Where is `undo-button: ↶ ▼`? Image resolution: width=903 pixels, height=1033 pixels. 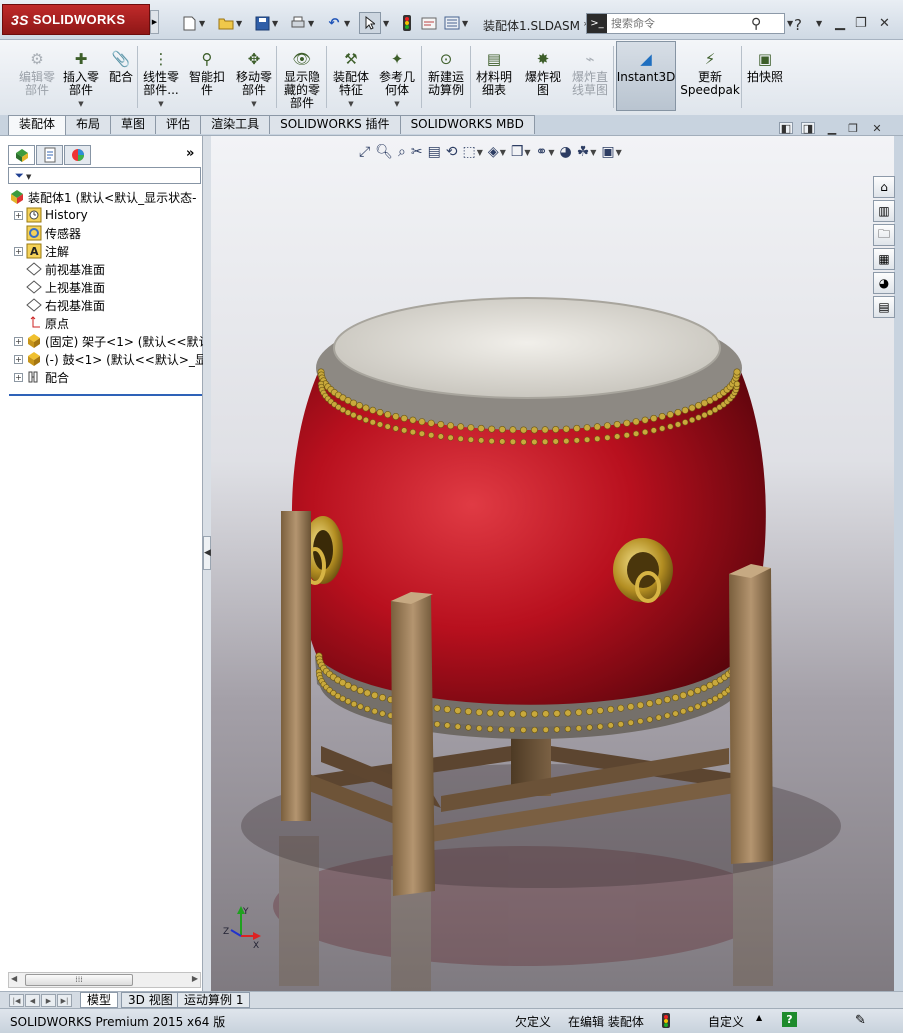 undo-button: ↶ ▼ is located at coordinates (338, 23).